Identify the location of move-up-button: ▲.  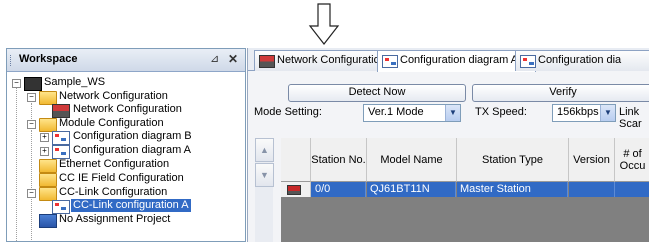
(264, 150).